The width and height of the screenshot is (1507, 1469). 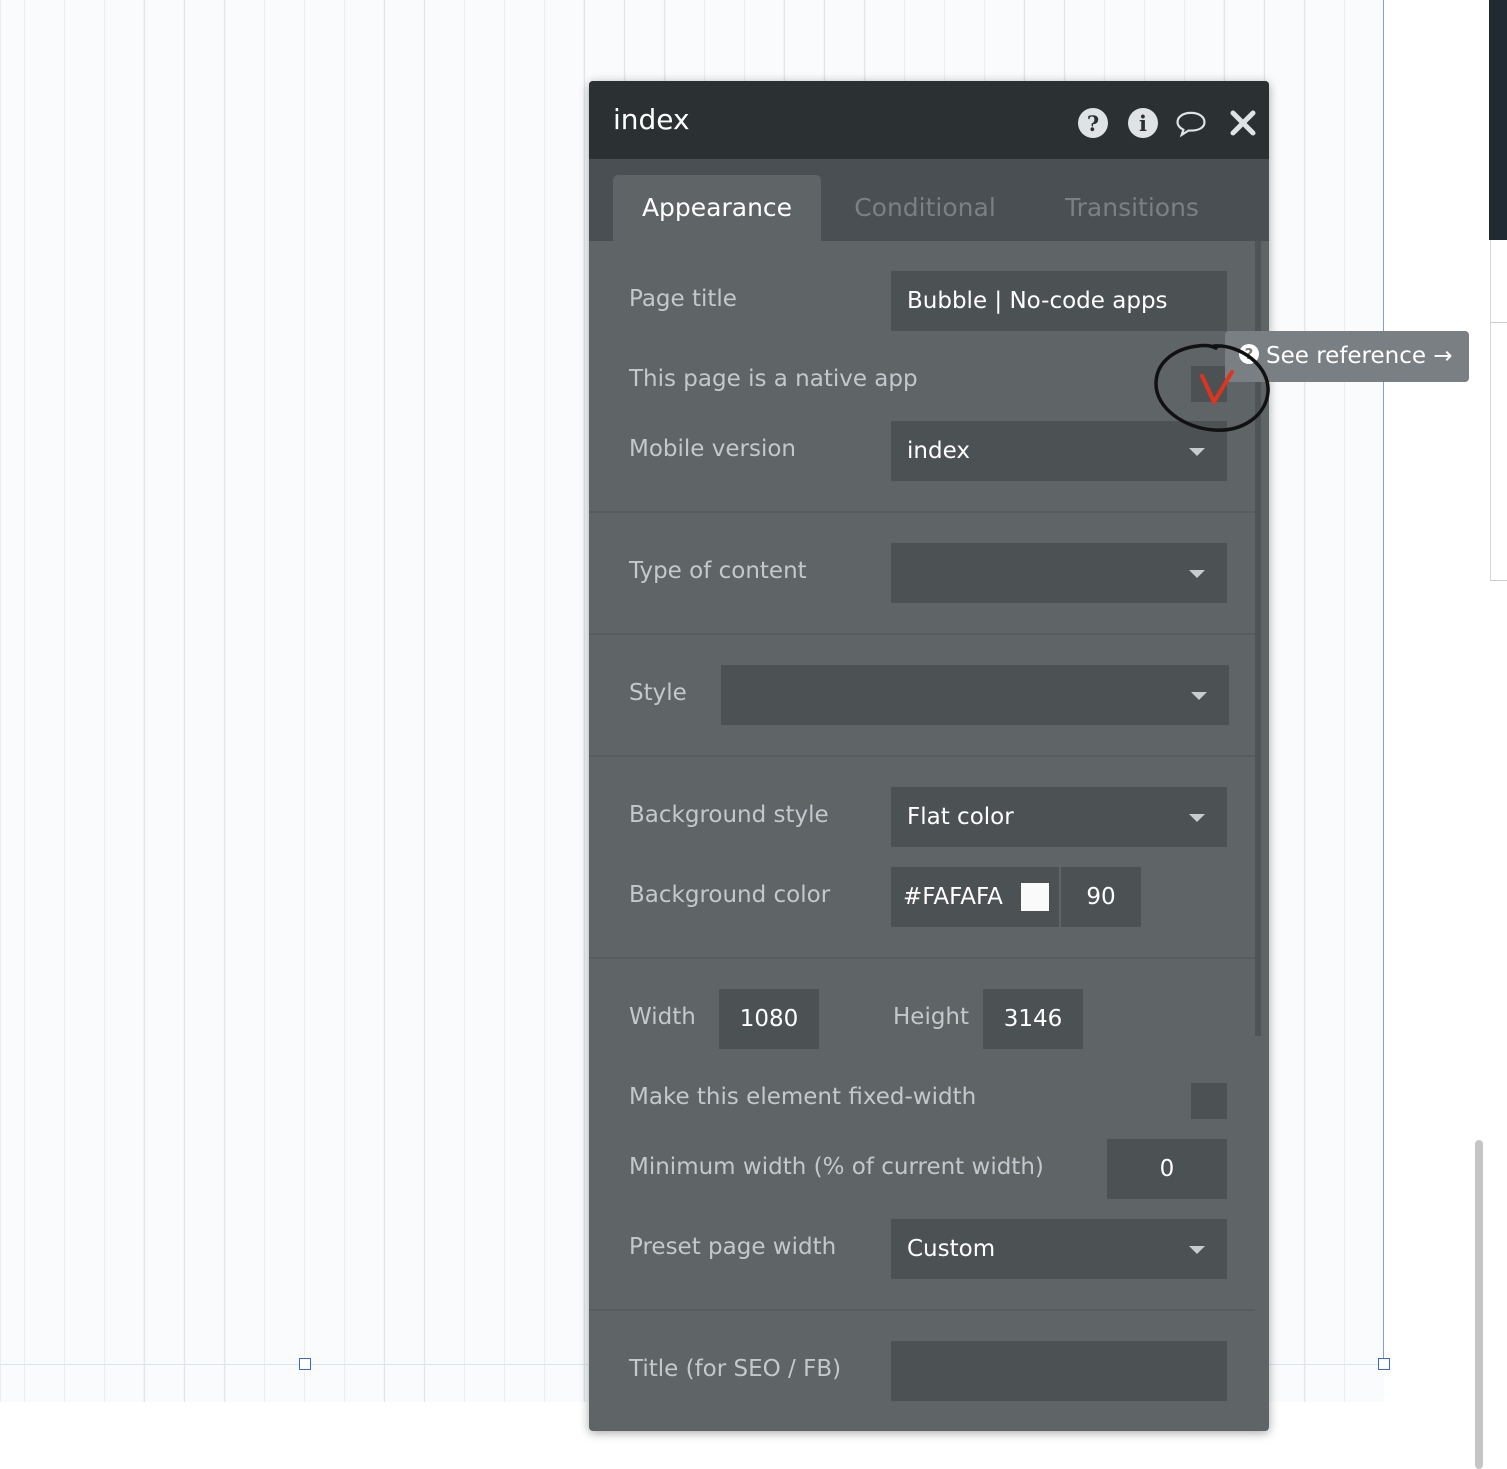 I want to click on annotation-circle, so click(x=1212, y=387).